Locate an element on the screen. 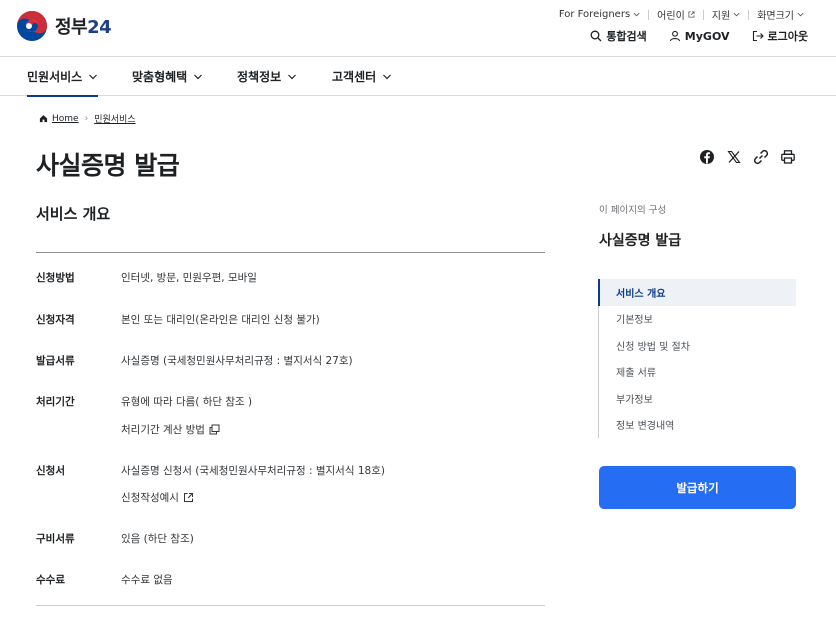 The width and height of the screenshot is (836, 620). processing-time-calculator-link: 처리기간 계산 방법 is located at coordinates (170, 429).